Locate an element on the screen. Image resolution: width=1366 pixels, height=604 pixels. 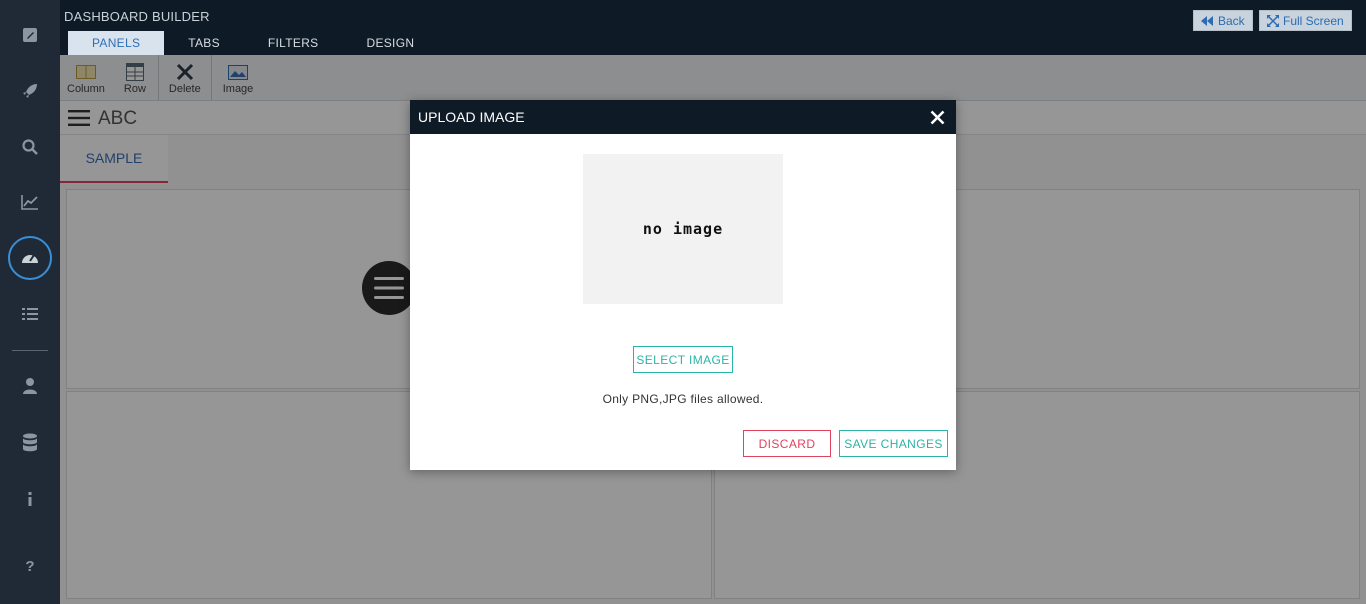
left-nav-rail: ? is located at coordinates (30, 302).